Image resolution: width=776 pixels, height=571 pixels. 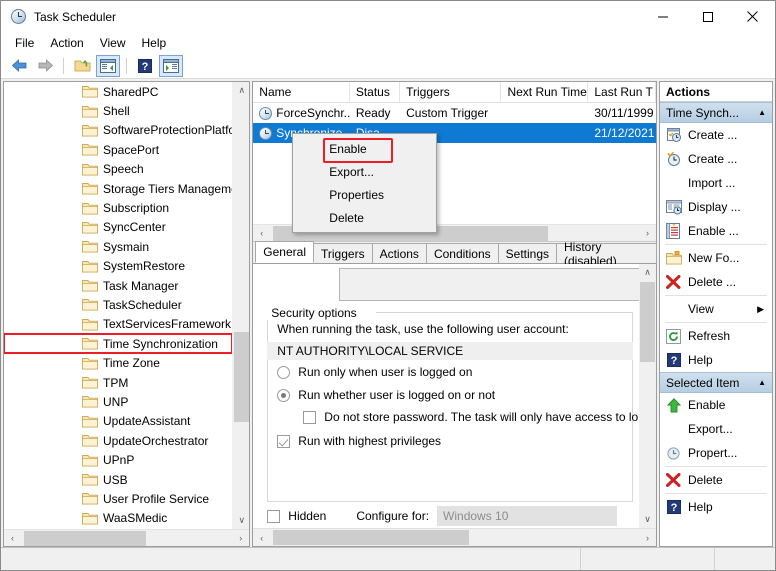 I want to click on checkbox-do-not-store-password, so click(x=310, y=417).